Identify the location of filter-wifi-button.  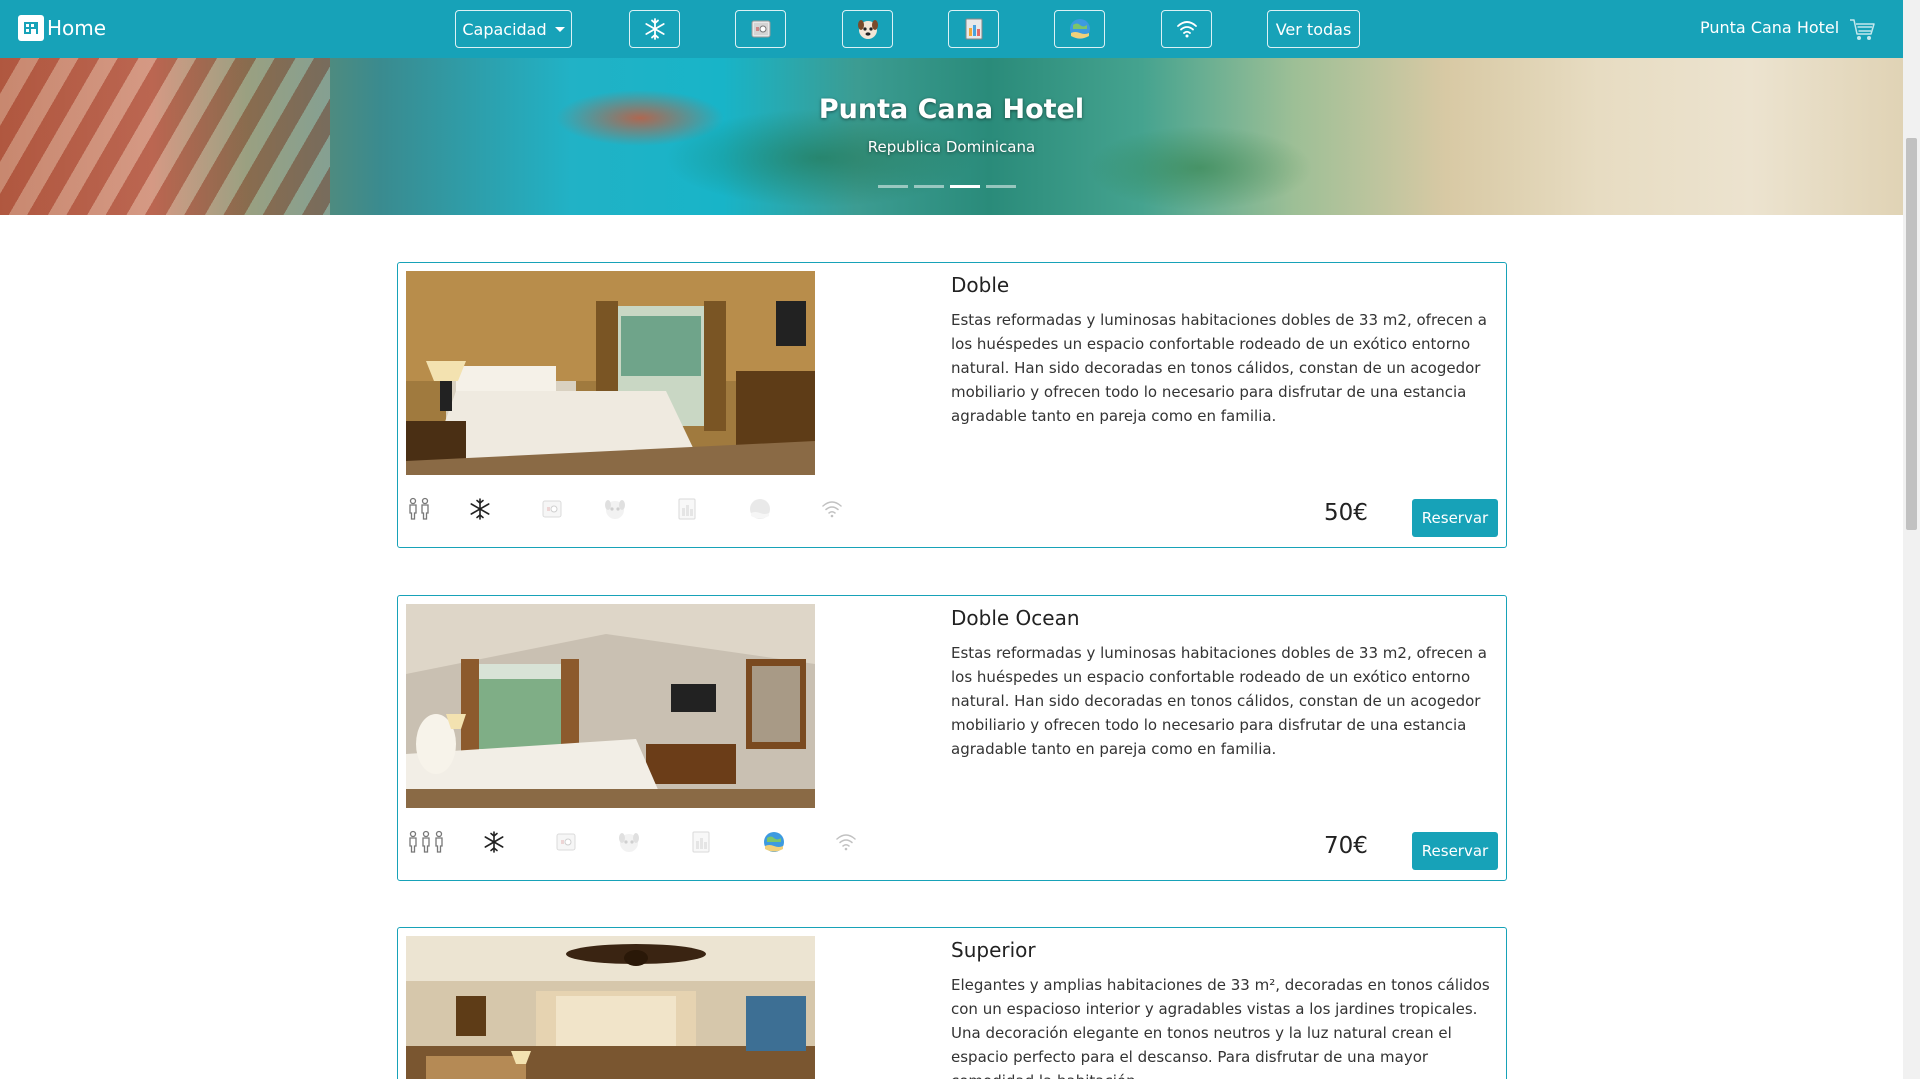
(1186, 29).